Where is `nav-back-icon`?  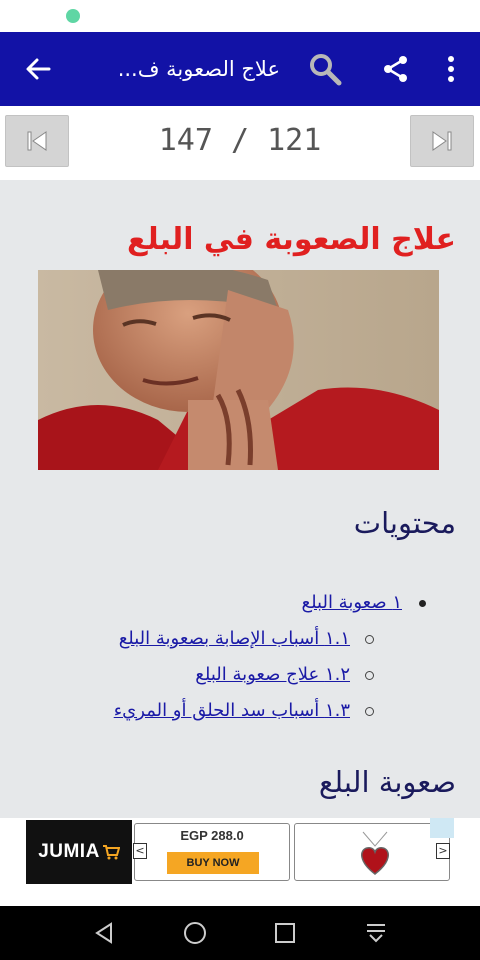
nav-back-icon is located at coordinates (104, 933).